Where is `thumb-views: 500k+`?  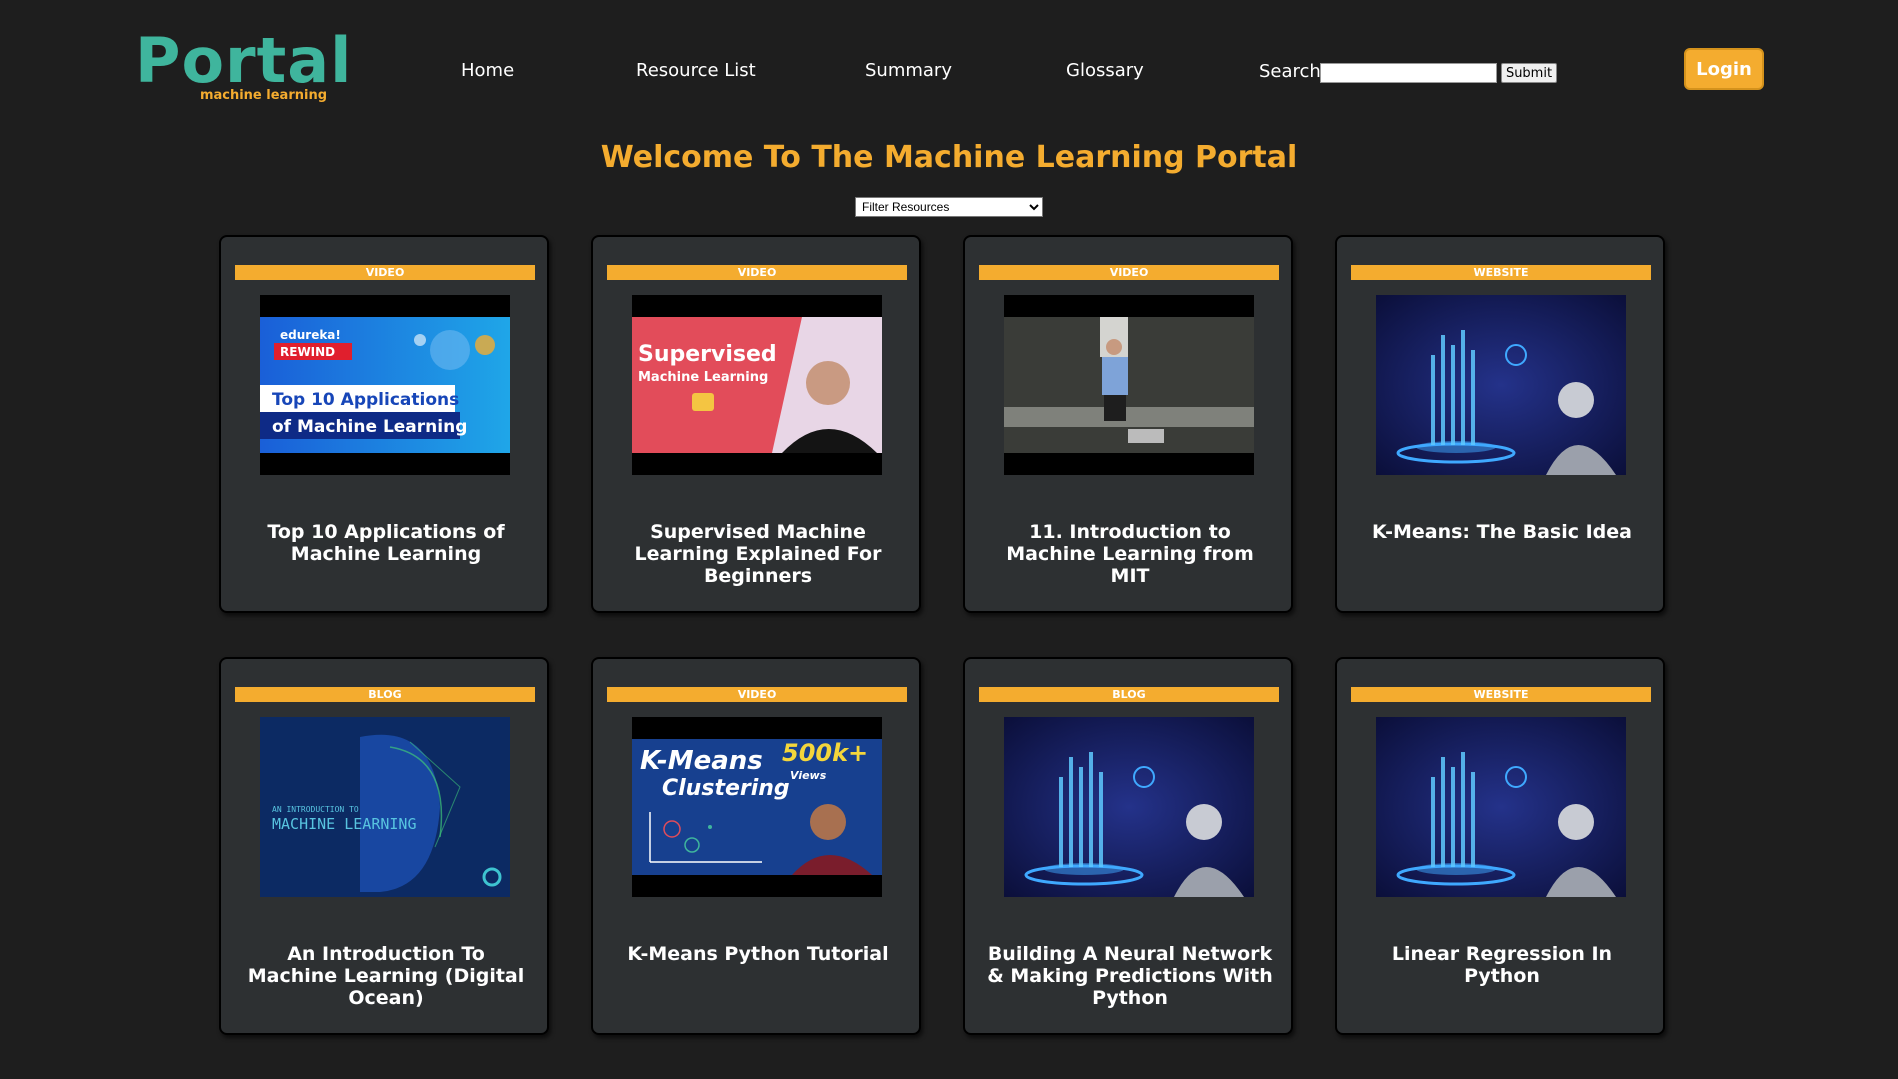
thumb-views: 500k+ is located at coordinates (825, 753).